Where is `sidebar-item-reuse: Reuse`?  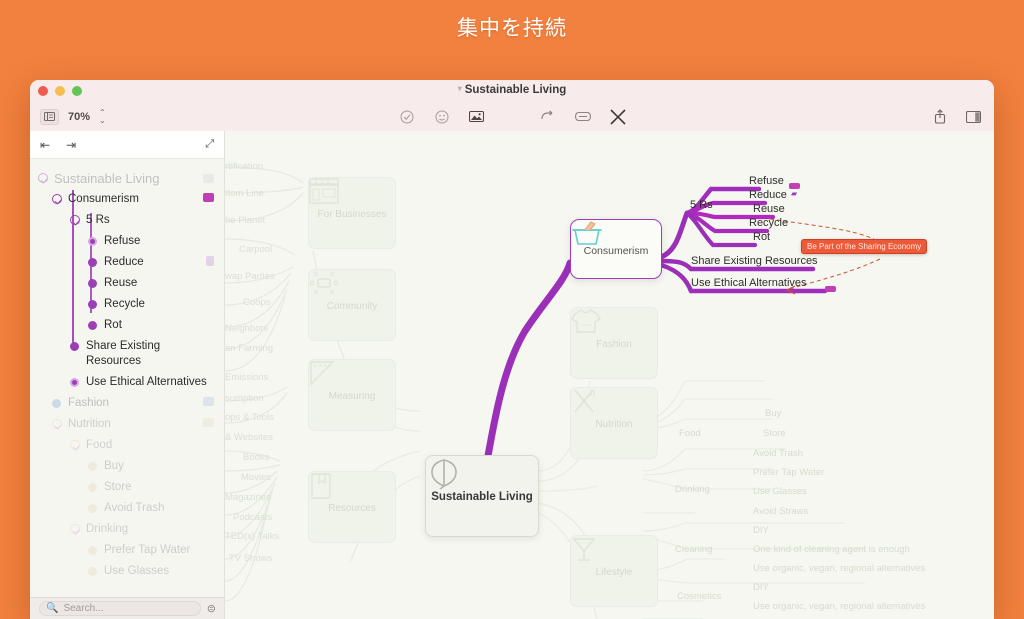 sidebar-item-reuse: Reuse is located at coordinates (127, 282).